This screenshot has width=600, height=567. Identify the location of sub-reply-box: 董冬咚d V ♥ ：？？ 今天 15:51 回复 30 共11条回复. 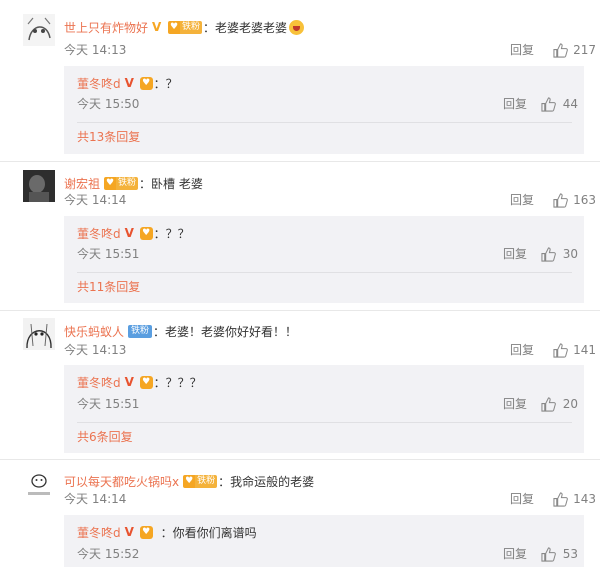
(324, 259).